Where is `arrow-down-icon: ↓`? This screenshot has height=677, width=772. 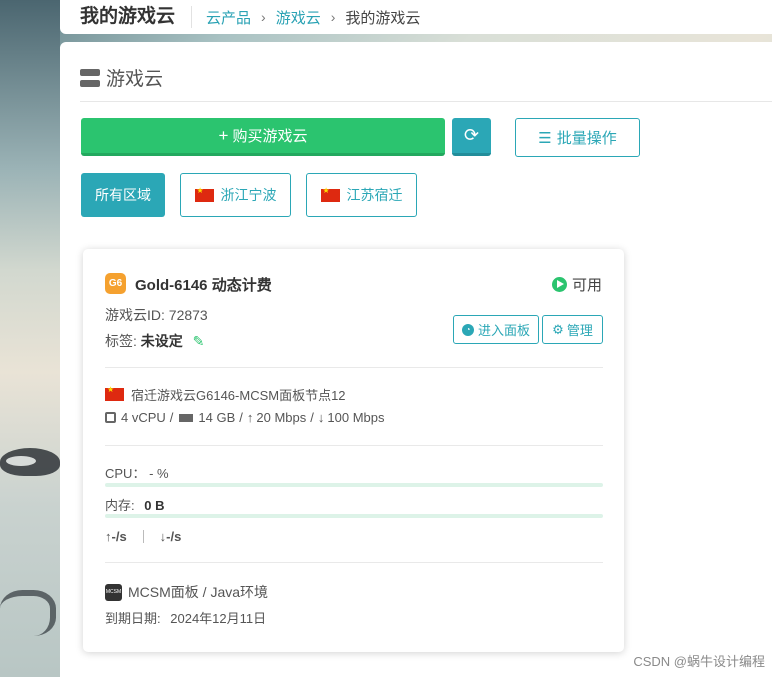 arrow-down-icon: ↓ is located at coordinates (321, 417).